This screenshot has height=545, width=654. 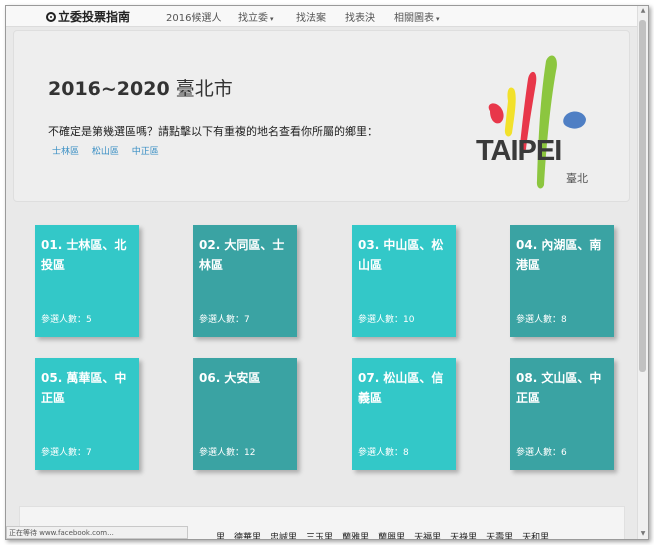 What do you see at coordinates (577, 178) in the screenshot?
I see `logo-subtext: 臺北` at bounding box center [577, 178].